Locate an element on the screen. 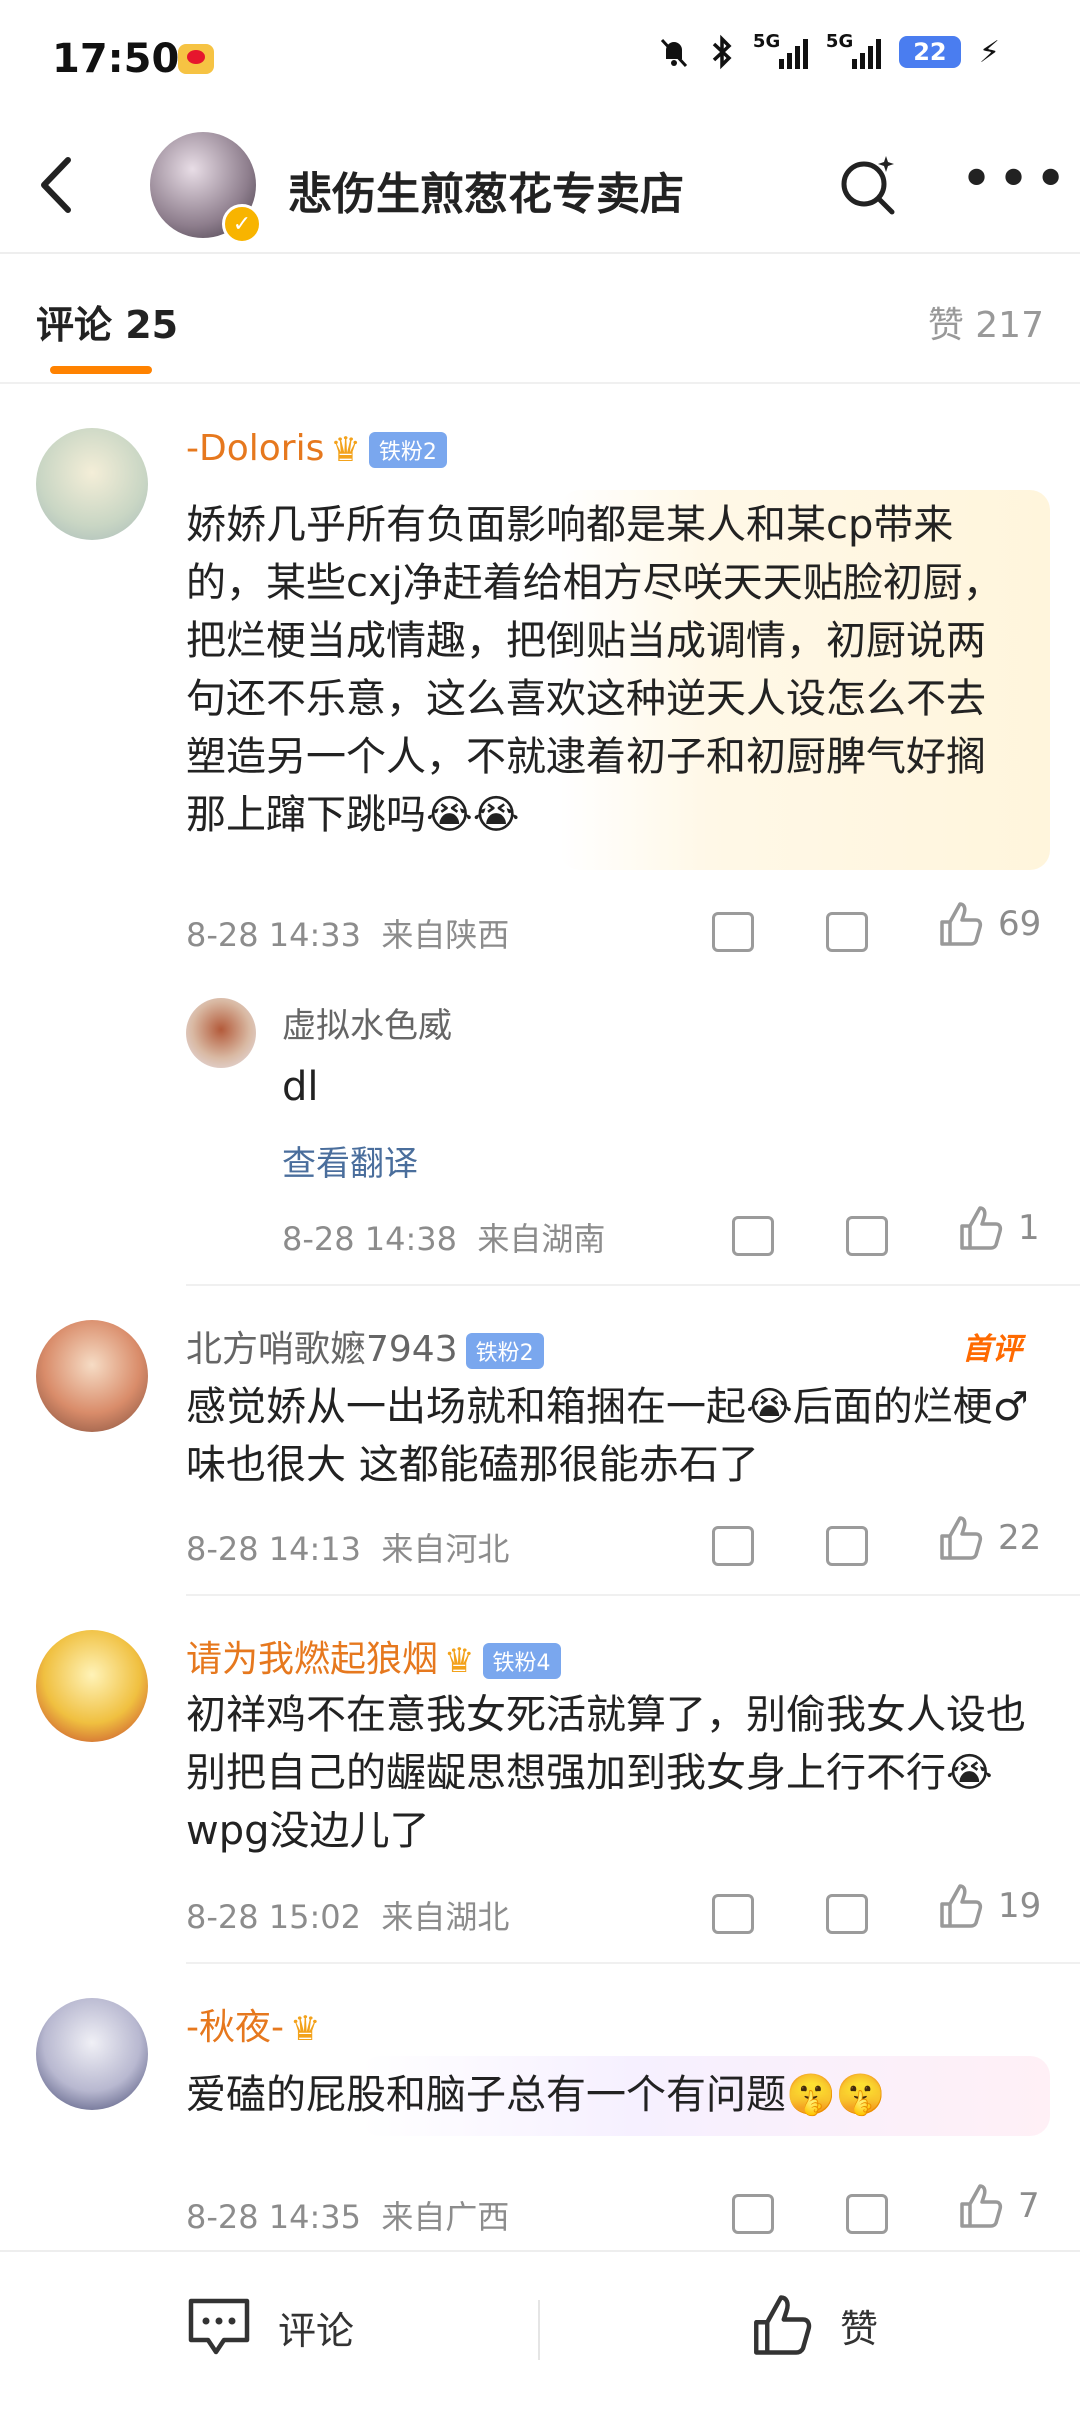  like-button: 1 is located at coordinates (998, 1228).